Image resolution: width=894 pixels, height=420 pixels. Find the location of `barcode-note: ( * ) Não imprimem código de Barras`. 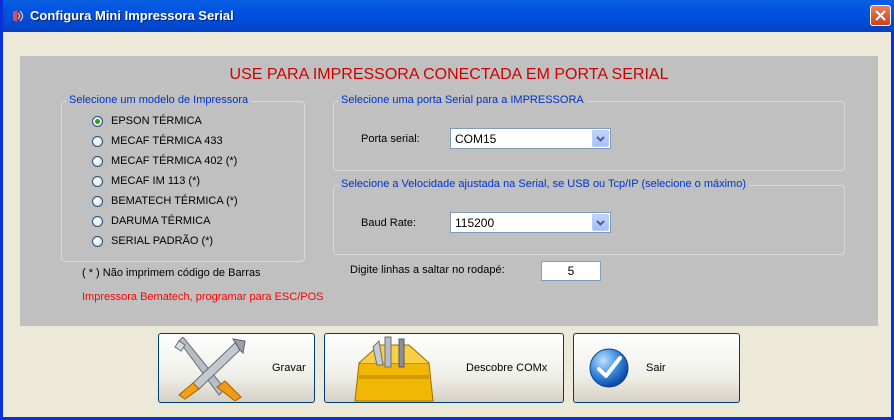

barcode-note: ( * ) Não imprimem código de Barras is located at coordinates (171, 273).